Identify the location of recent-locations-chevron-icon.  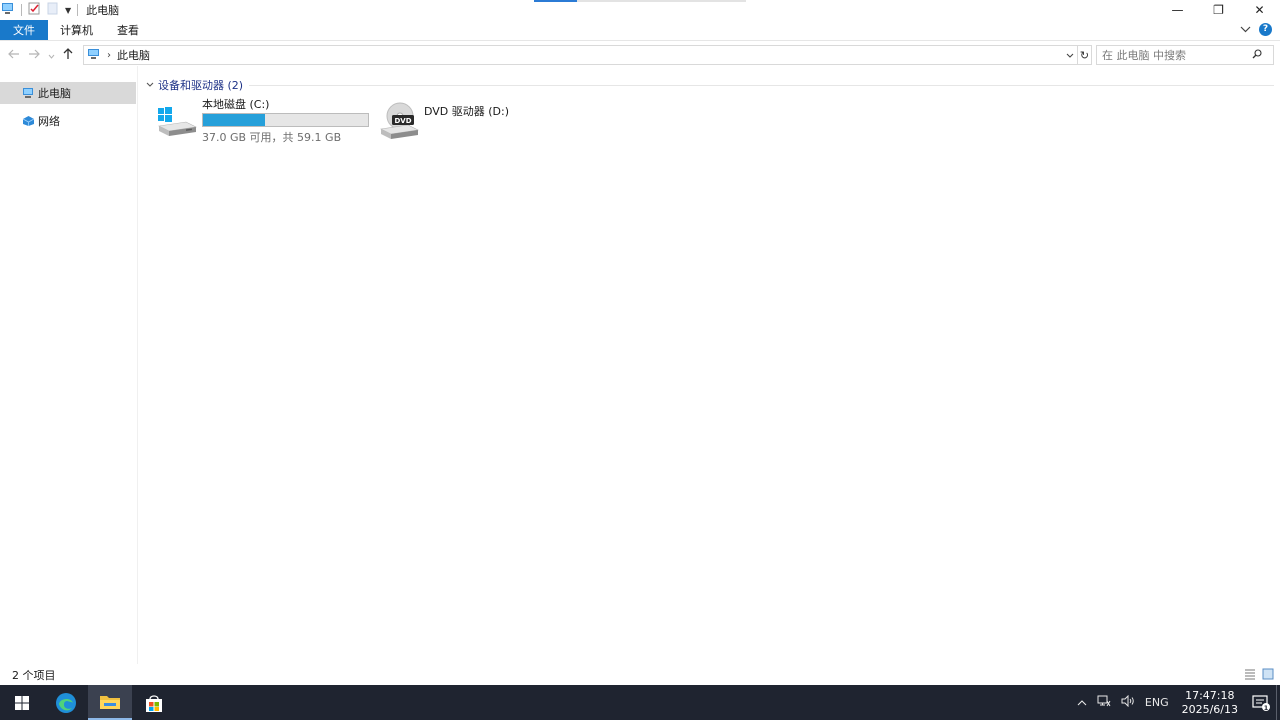
(51, 55).